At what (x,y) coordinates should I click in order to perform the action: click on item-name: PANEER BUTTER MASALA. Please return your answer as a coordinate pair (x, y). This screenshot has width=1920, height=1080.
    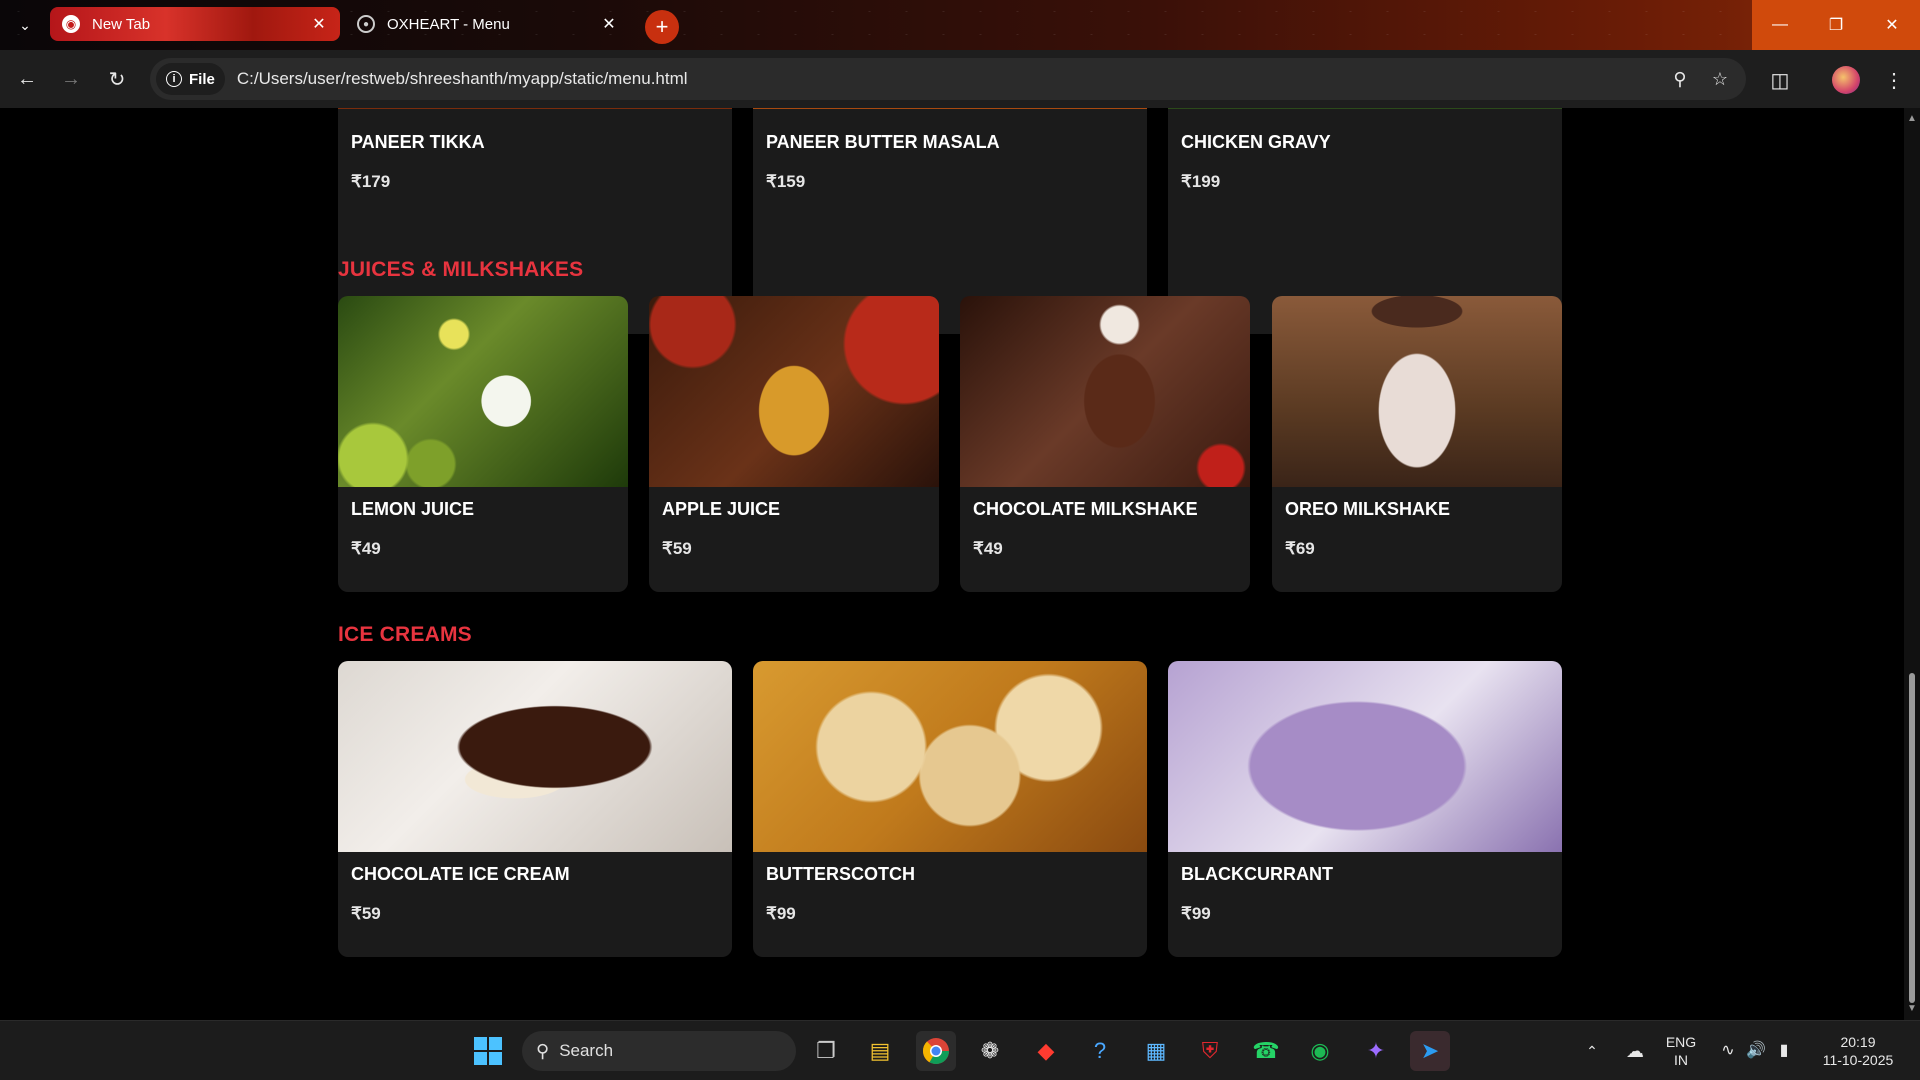
    Looking at the image, I should click on (883, 142).